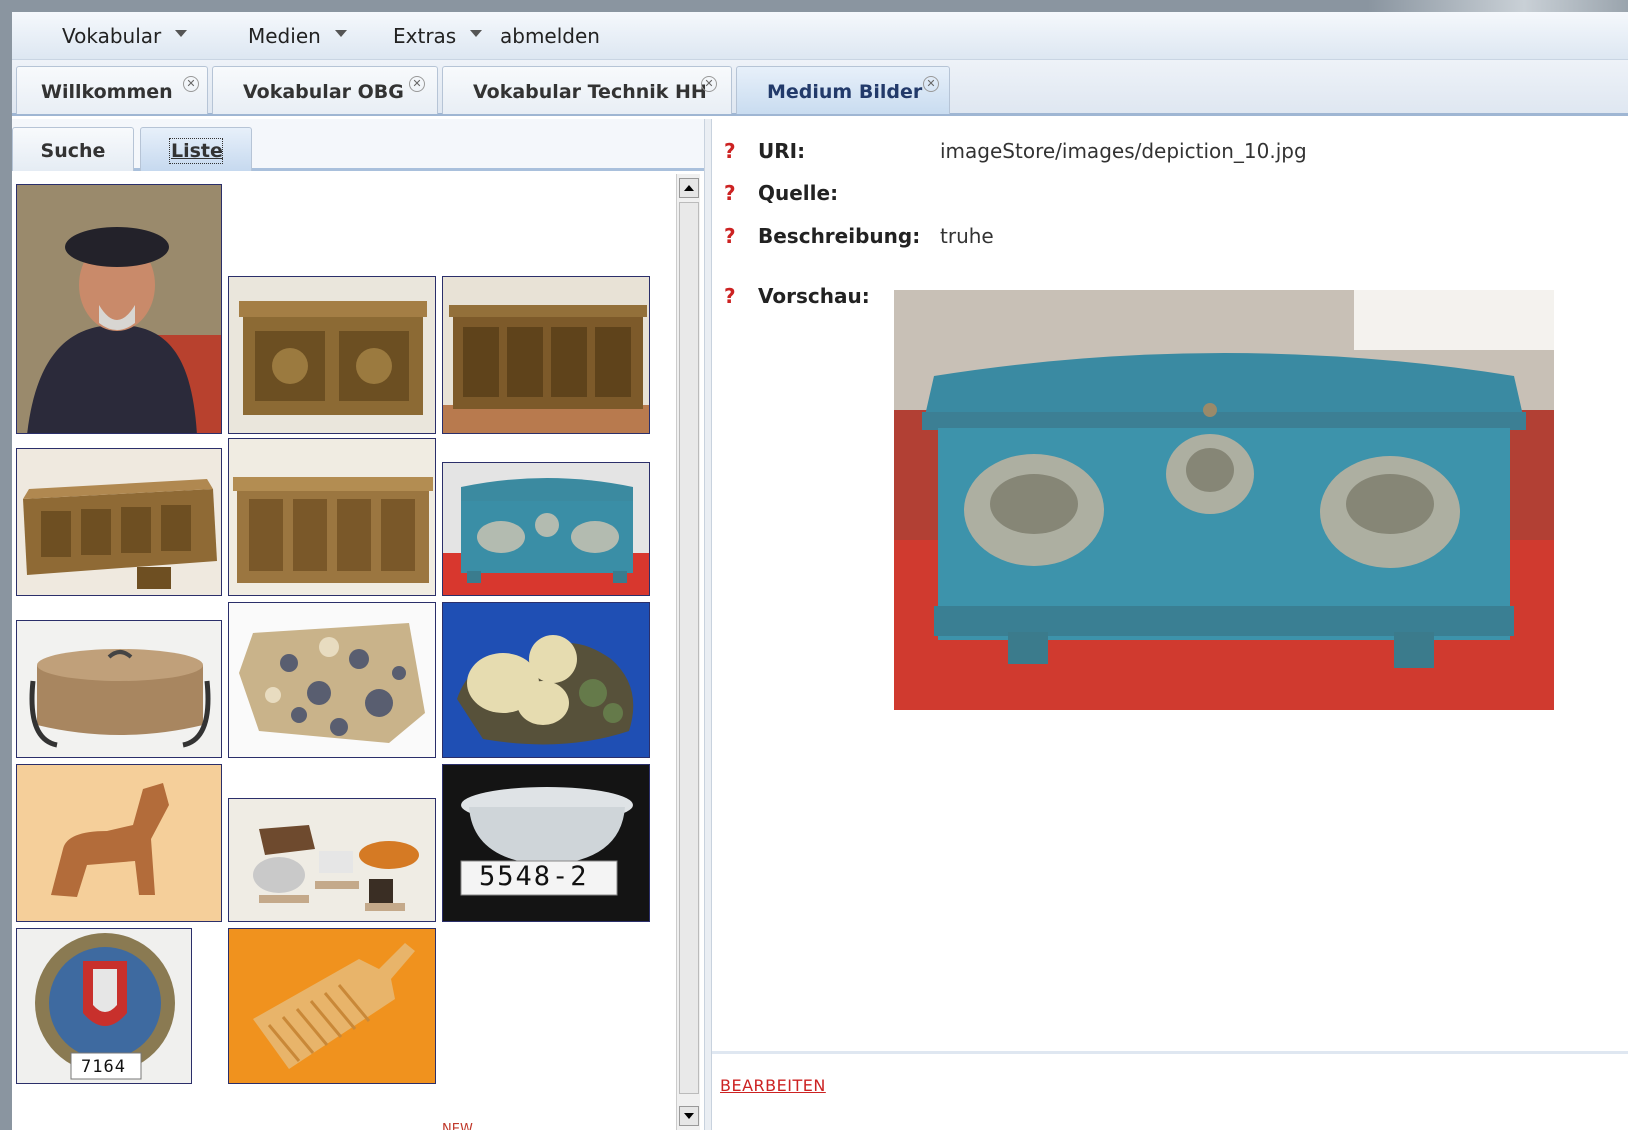  I want to click on tab-label: Vokabular OBG, so click(323, 92).